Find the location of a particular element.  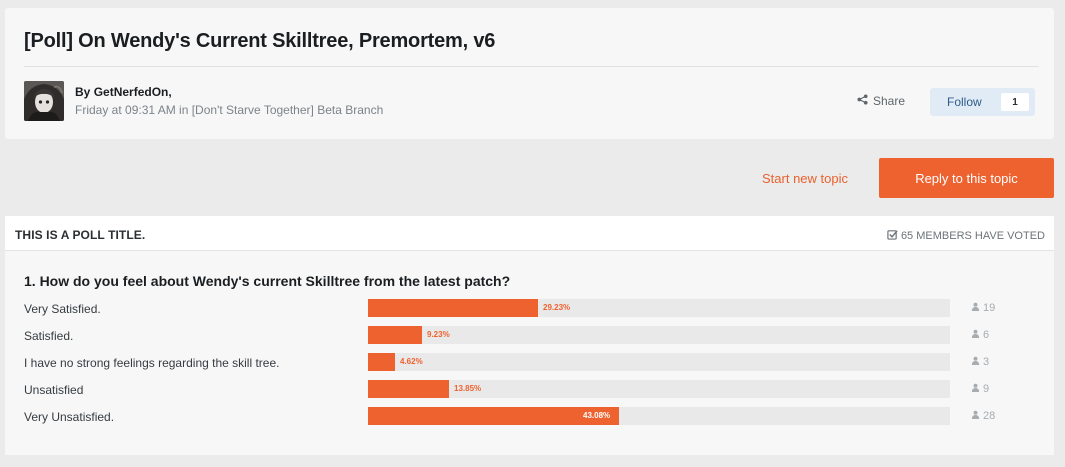

vote-count: 9 is located at coordinates (980, 389).